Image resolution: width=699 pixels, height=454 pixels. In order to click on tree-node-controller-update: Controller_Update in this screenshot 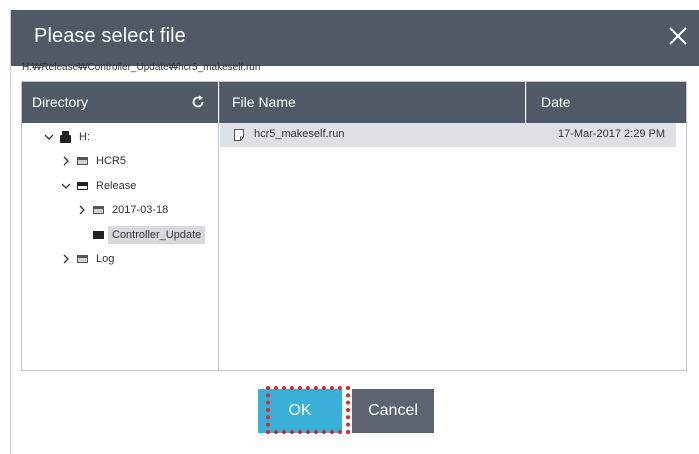, I will do `click(149, 235)`.